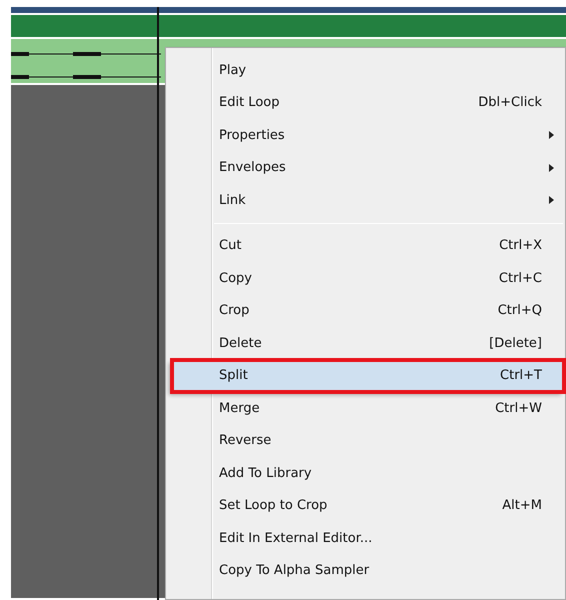 The width and height of the screenshot is (566, 600). I want to click on menu-item: Set Loop to Crop Alt+M, so click(365, 506).